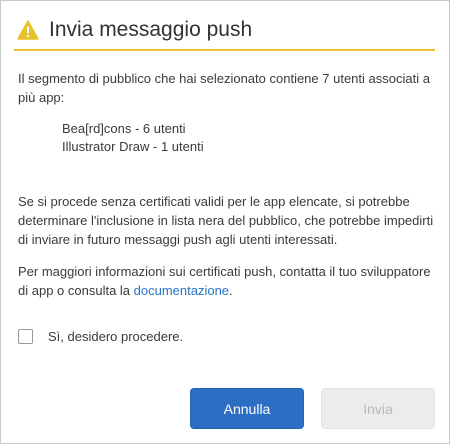 The image size is (450, 444). Describe the element at coordinates (25, 336) in the screenshot. I see `confirm-checkbox` at that location.